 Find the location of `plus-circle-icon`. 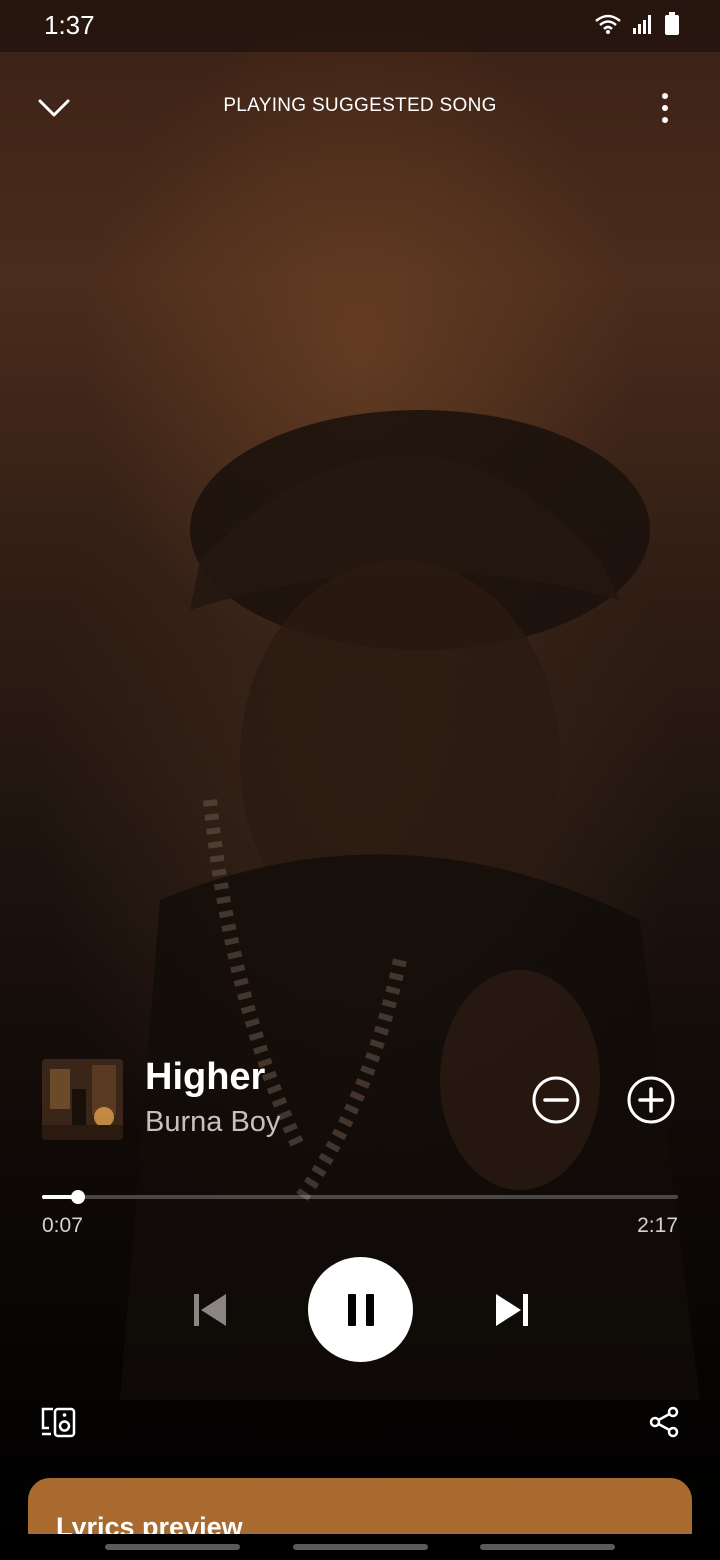

plus-circle-icon is located at coordinates (651, 1100).